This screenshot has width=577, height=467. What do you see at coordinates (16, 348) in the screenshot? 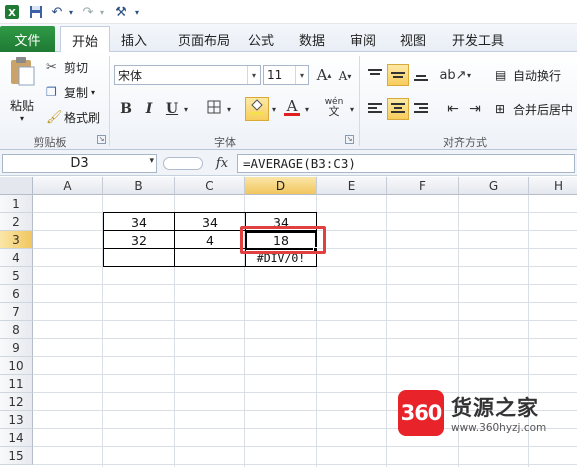
I see `row-header: 9` at bounding box center [16, 348].